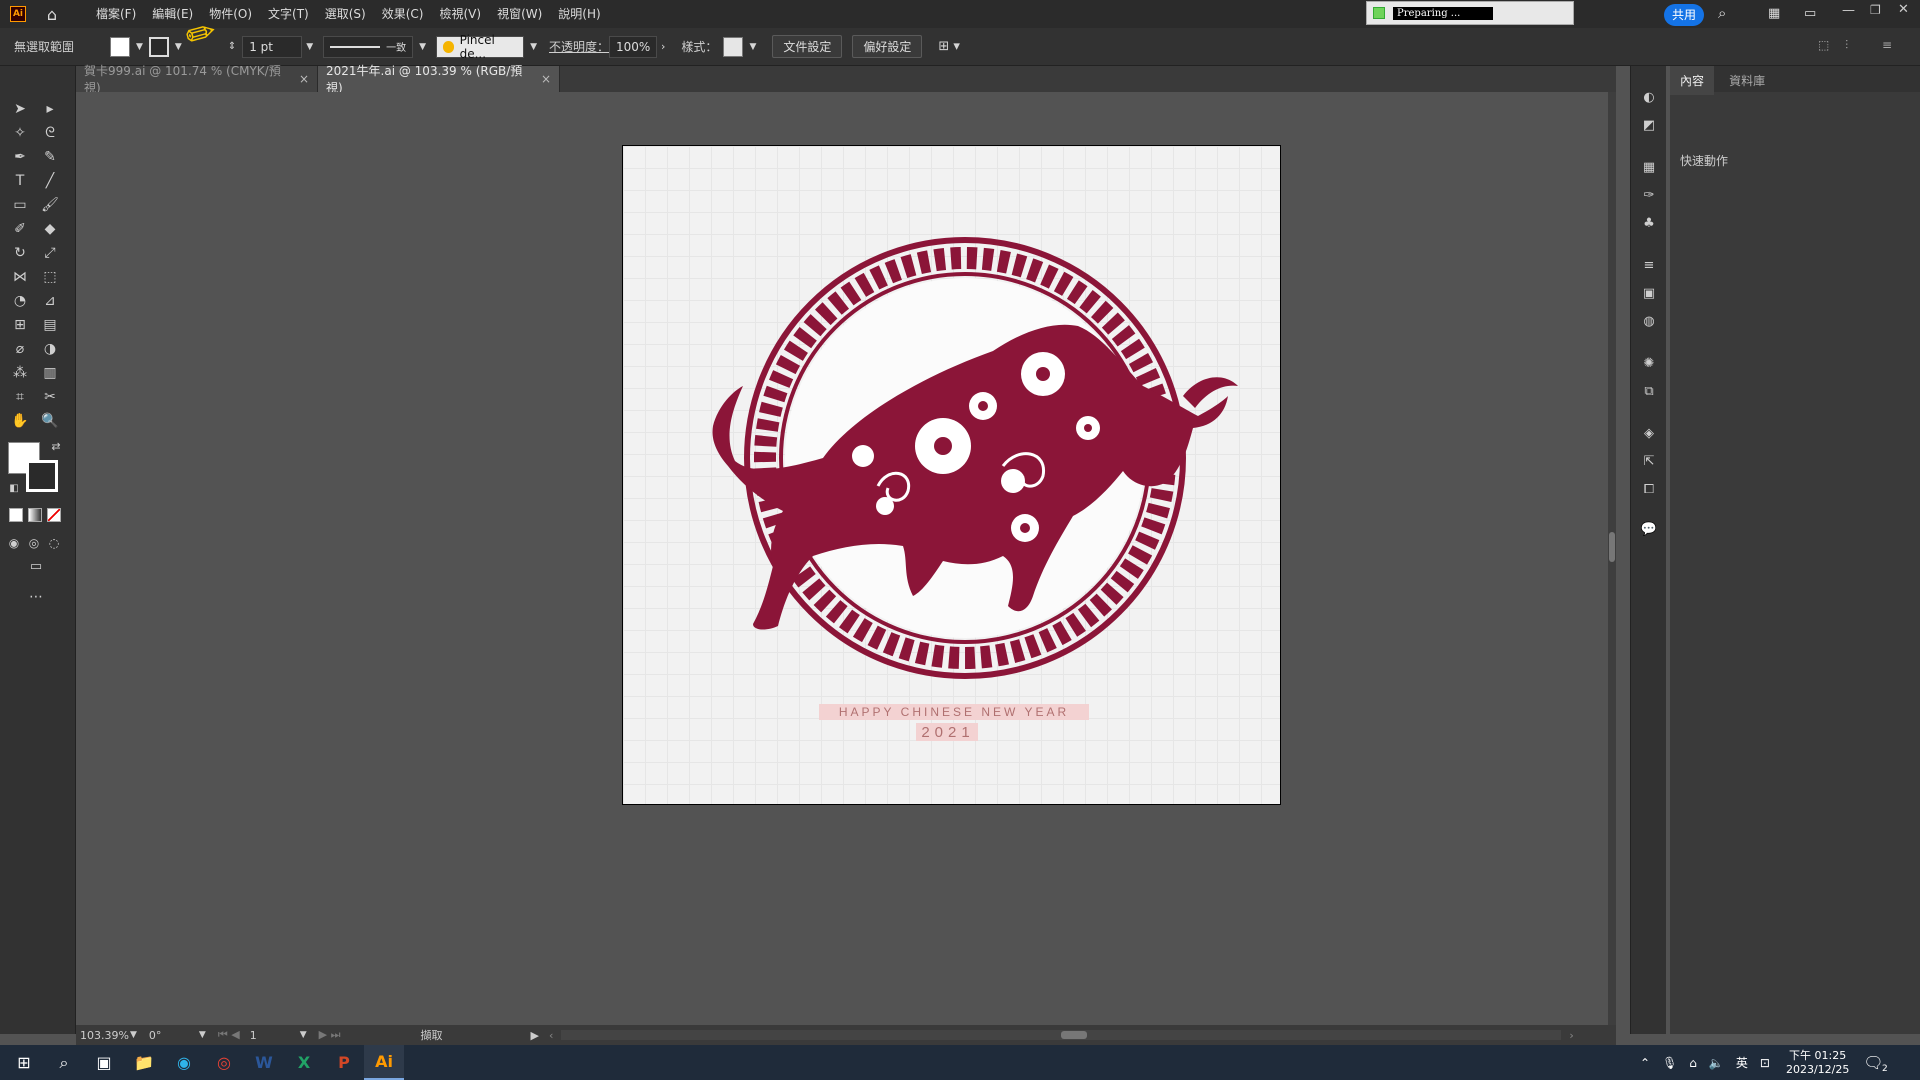 The height and width of the screenshot is (1080, 1920). Describe the element at coordinates (949, 46) in the screenshot. I see `align-options-icon: ⊞ ▾` at that location.